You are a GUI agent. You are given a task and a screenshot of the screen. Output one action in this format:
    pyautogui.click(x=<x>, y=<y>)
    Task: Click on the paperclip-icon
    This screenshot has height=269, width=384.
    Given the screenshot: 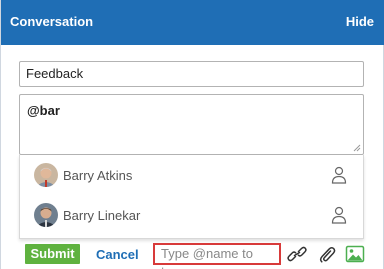 What is the action you would take?
    pyautogui.click(x=327, y=254)
    